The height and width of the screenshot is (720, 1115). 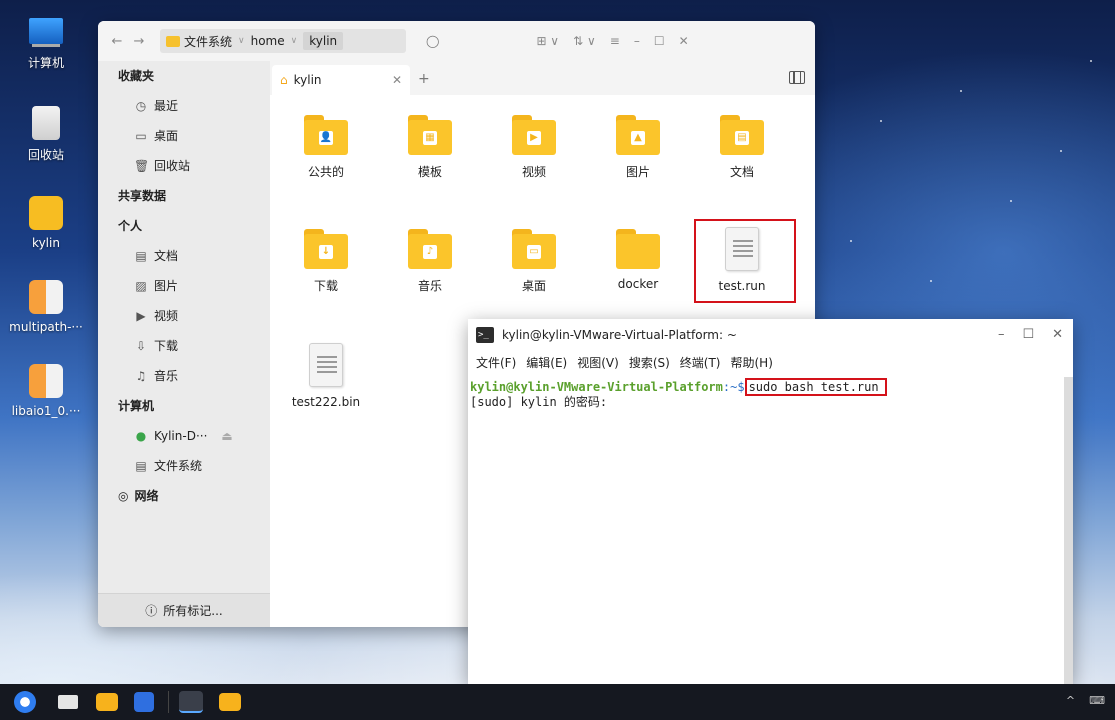 I want to click on folder-icon: ♪, so click(x=430, y=249).